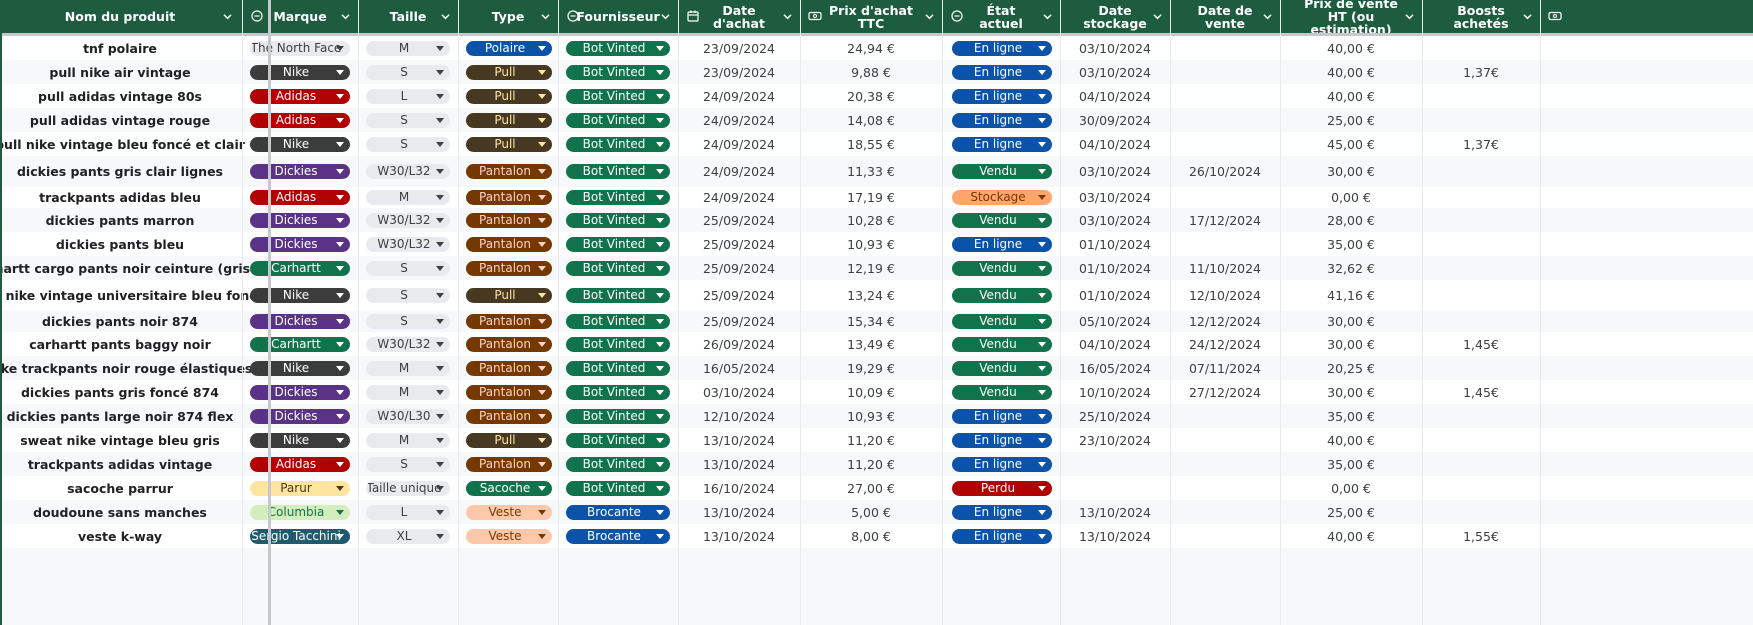 This screenshot has height=625, width=1753. I want to click on date-stockage-cell: 01/10/2024, so click(1115, 268).